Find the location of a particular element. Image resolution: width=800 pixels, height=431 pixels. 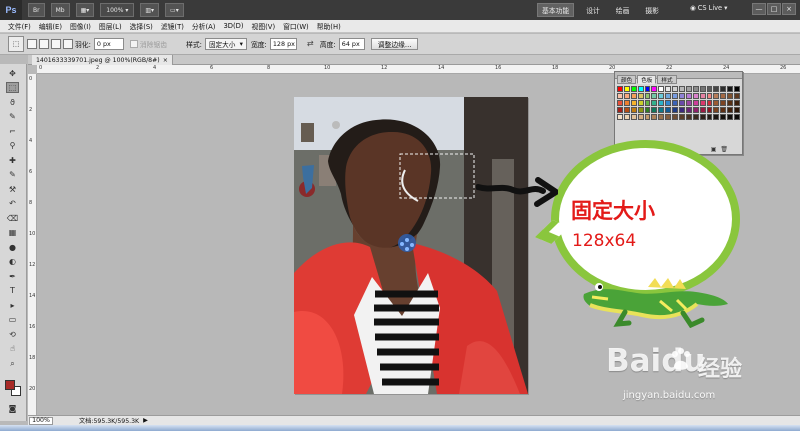

minimize-button: — is located at coordinates (759, 9).